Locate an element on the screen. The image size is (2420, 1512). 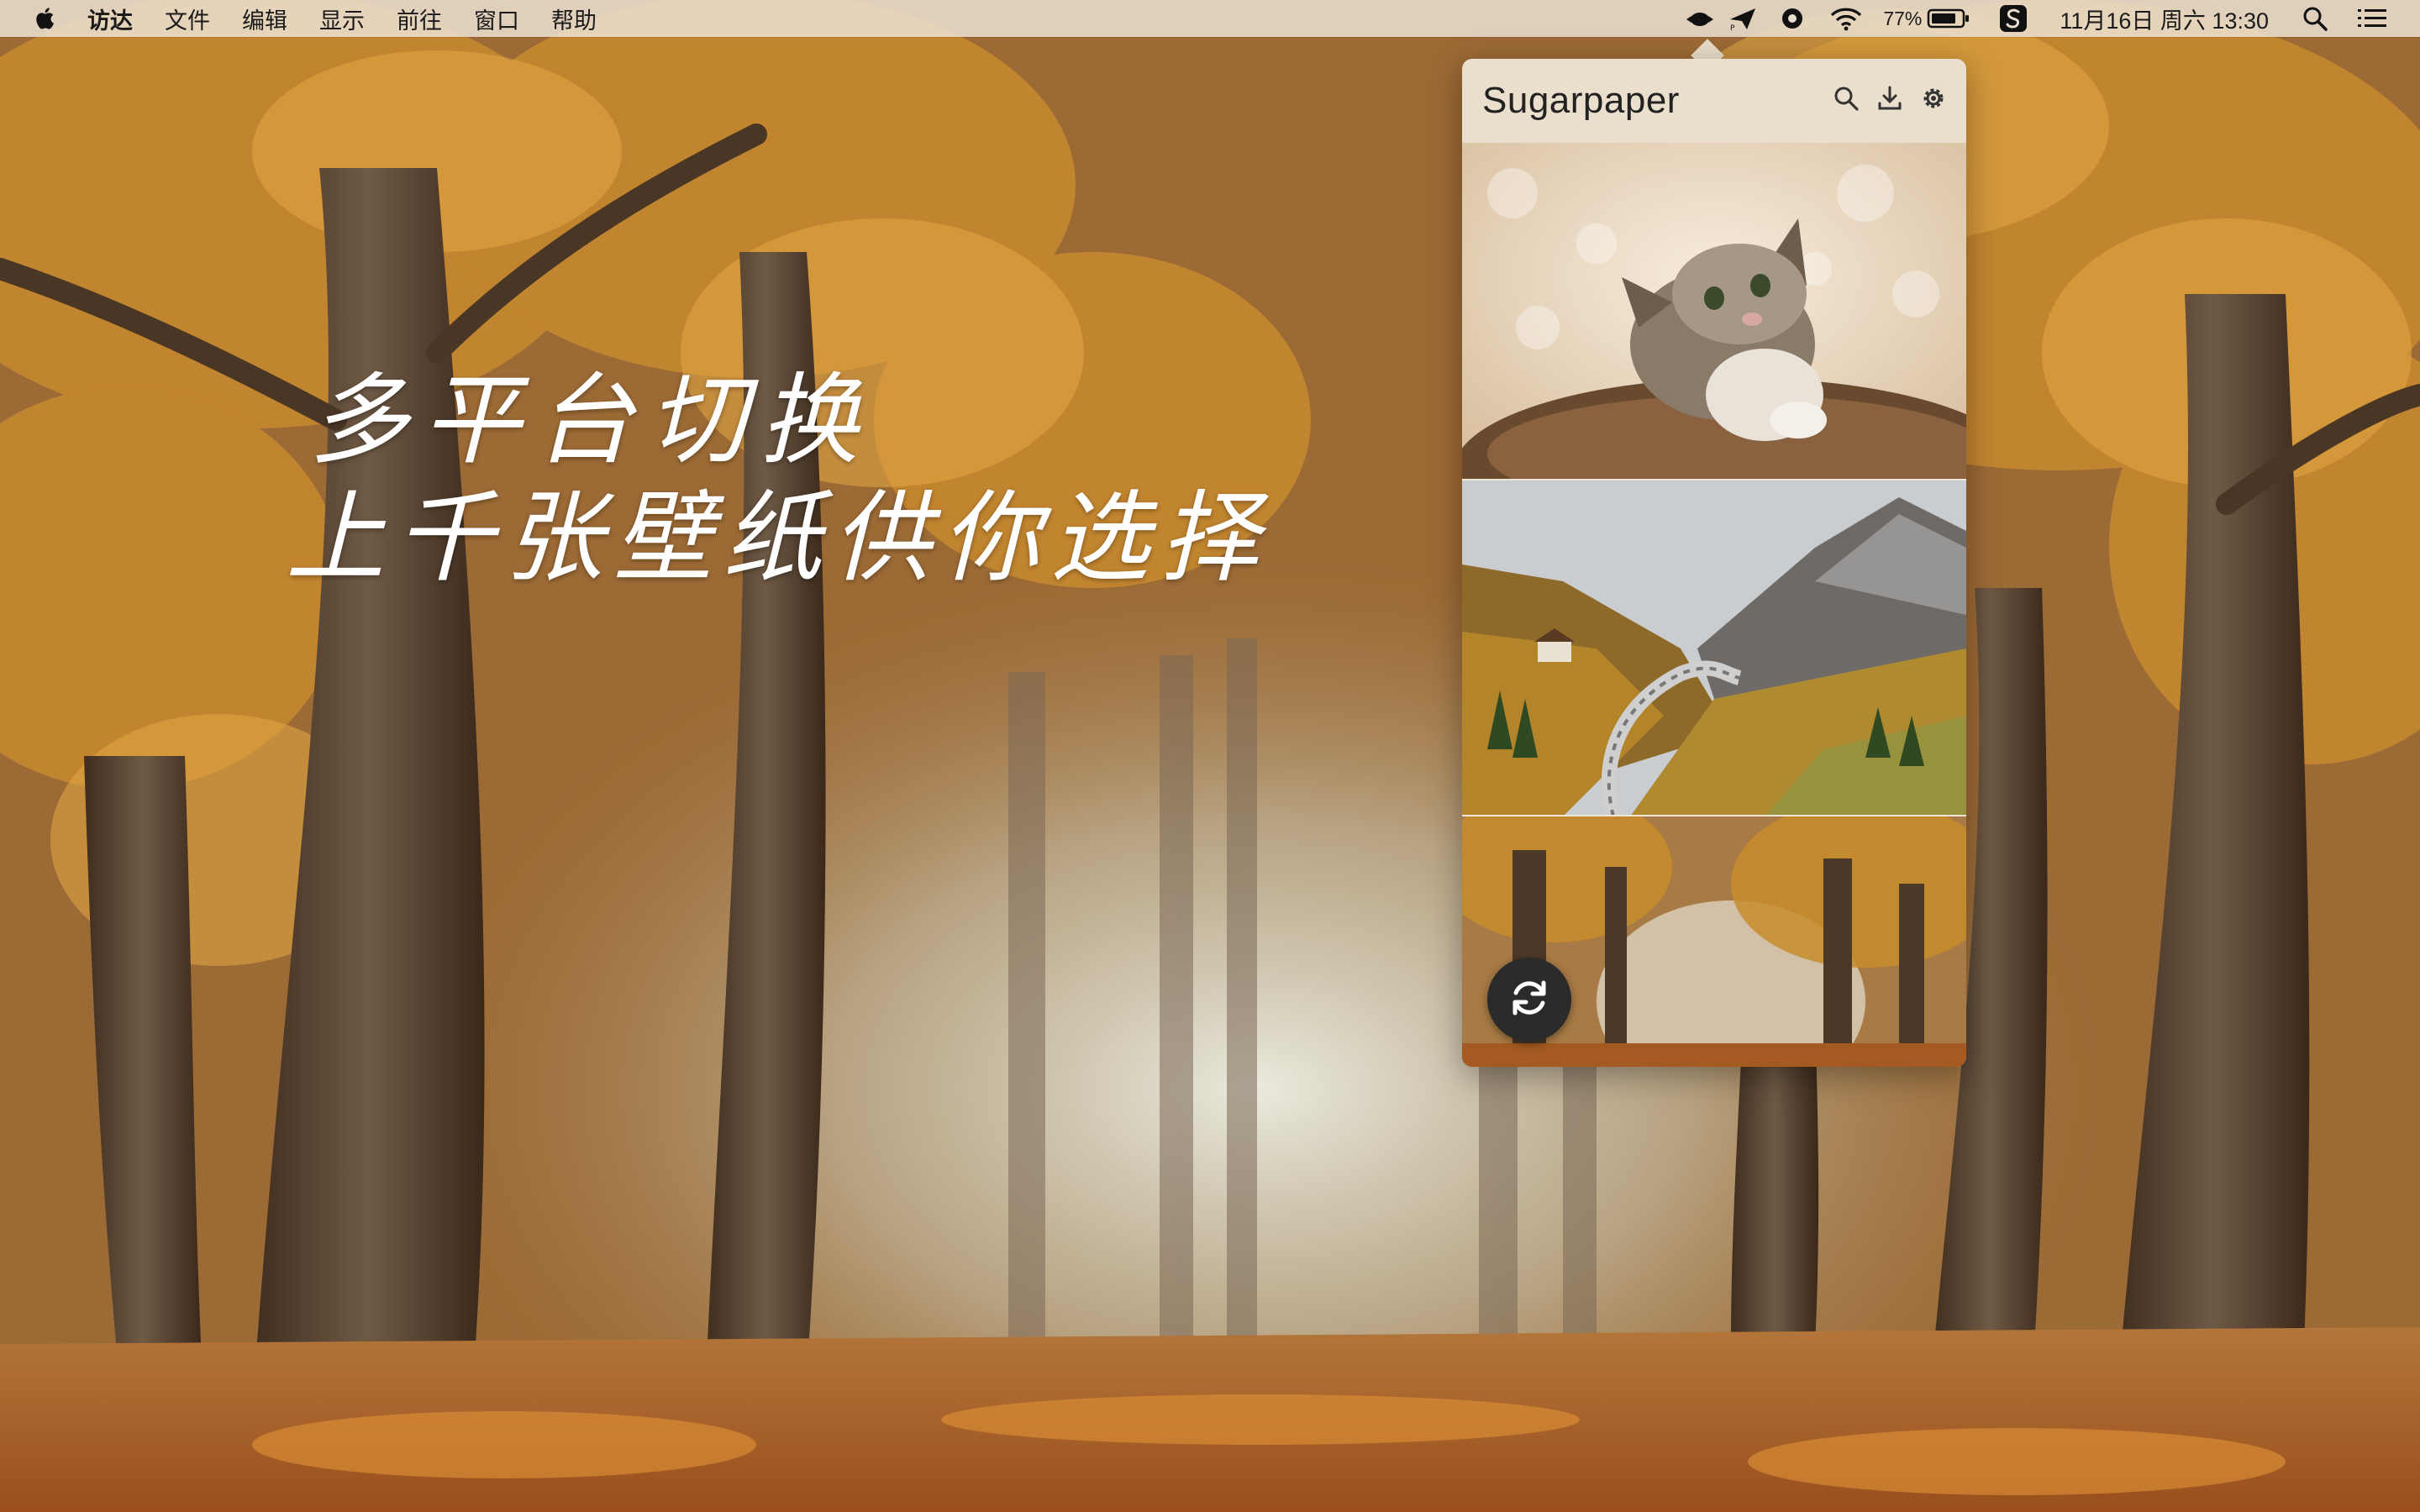
menu-window: 窗口 is located at coordinates (496, 19).